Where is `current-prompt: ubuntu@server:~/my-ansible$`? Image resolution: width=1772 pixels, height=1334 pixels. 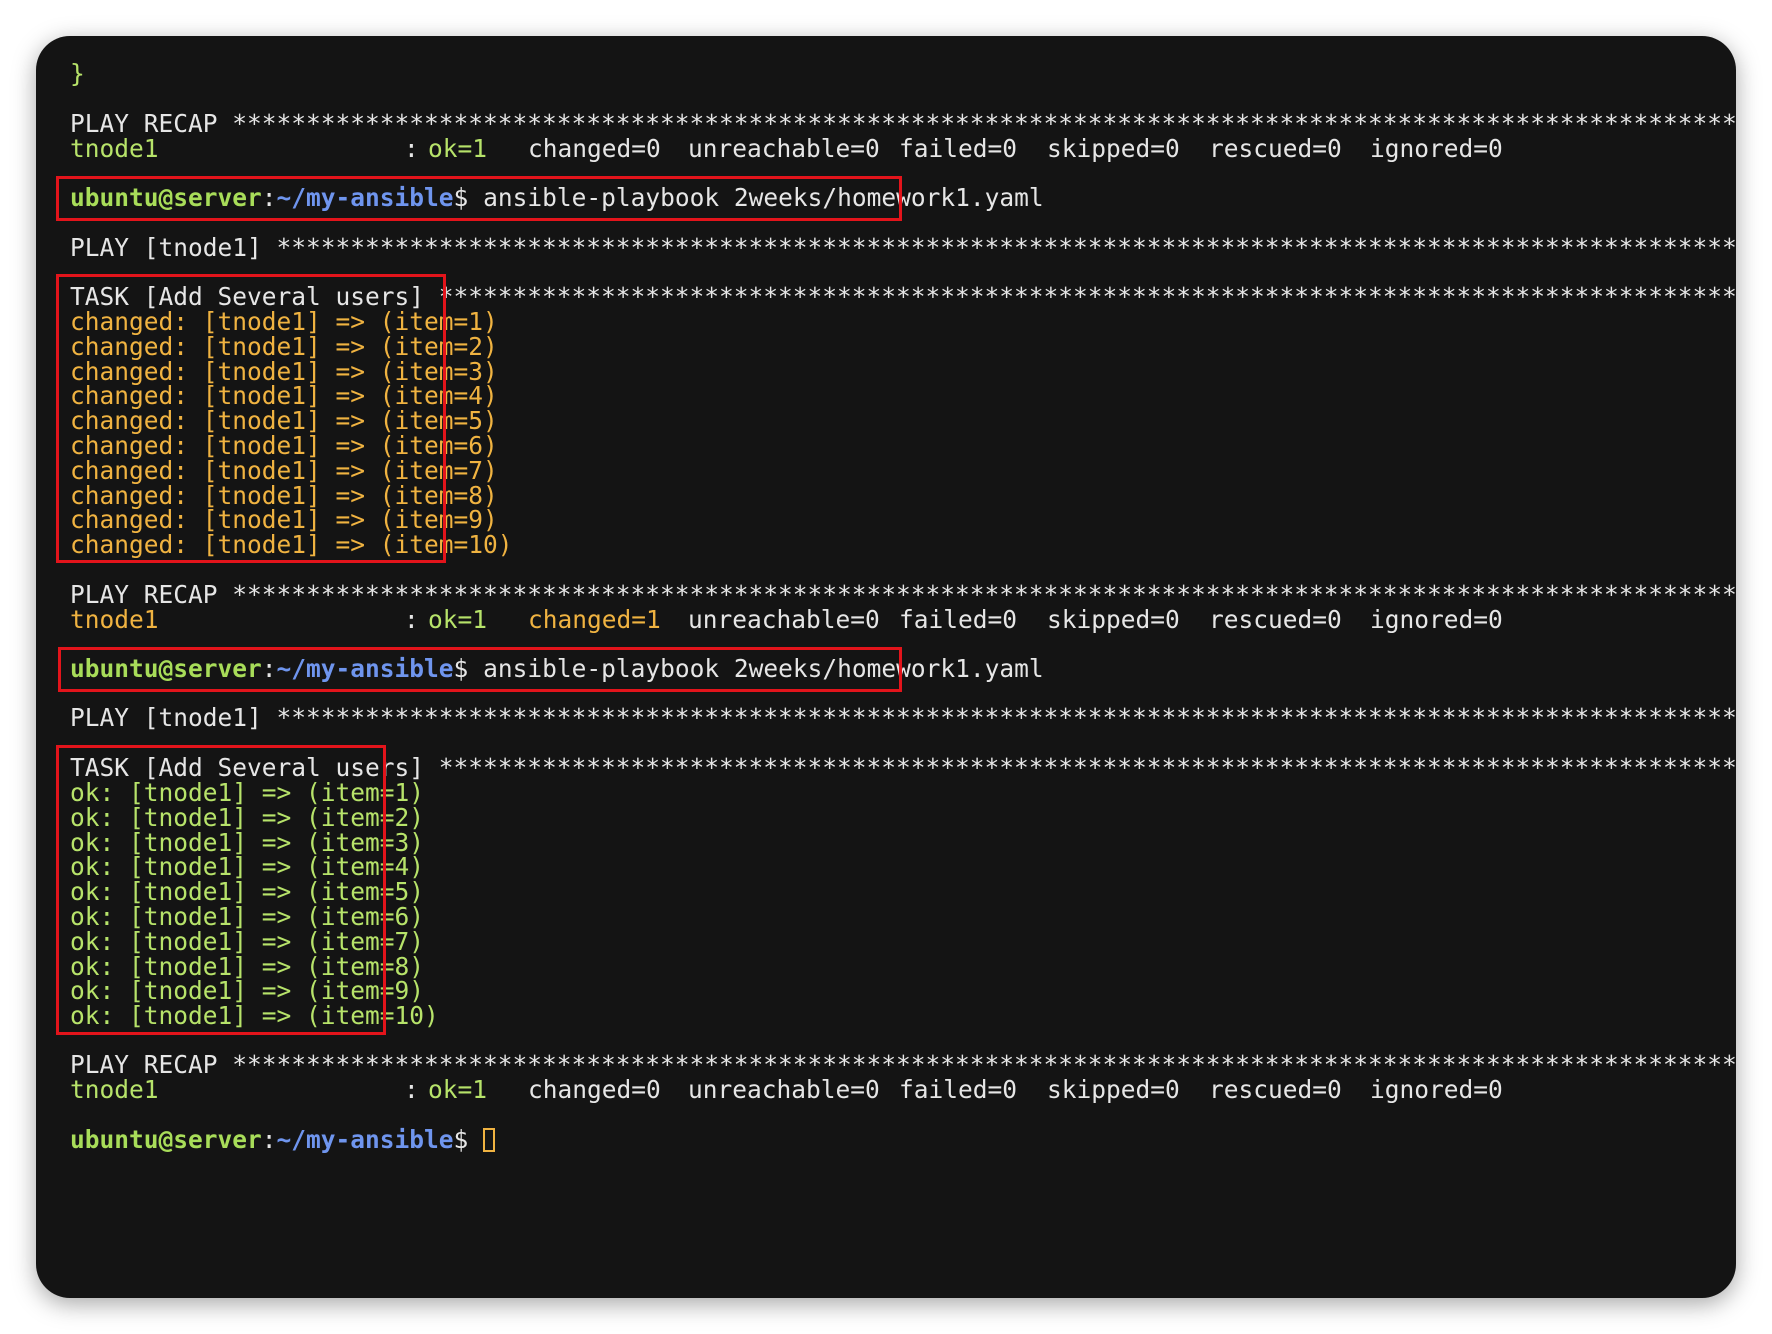 current-prompt: ubuntu@server:~/my-ansible$ is located at coordinates (903, 1140).